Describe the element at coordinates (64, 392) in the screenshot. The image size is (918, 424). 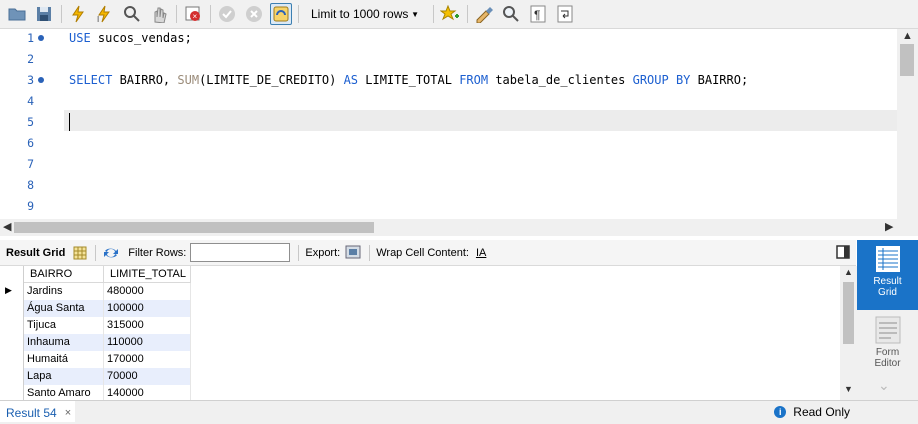
I see `cell-bairro: Santo Amaro` at that location.